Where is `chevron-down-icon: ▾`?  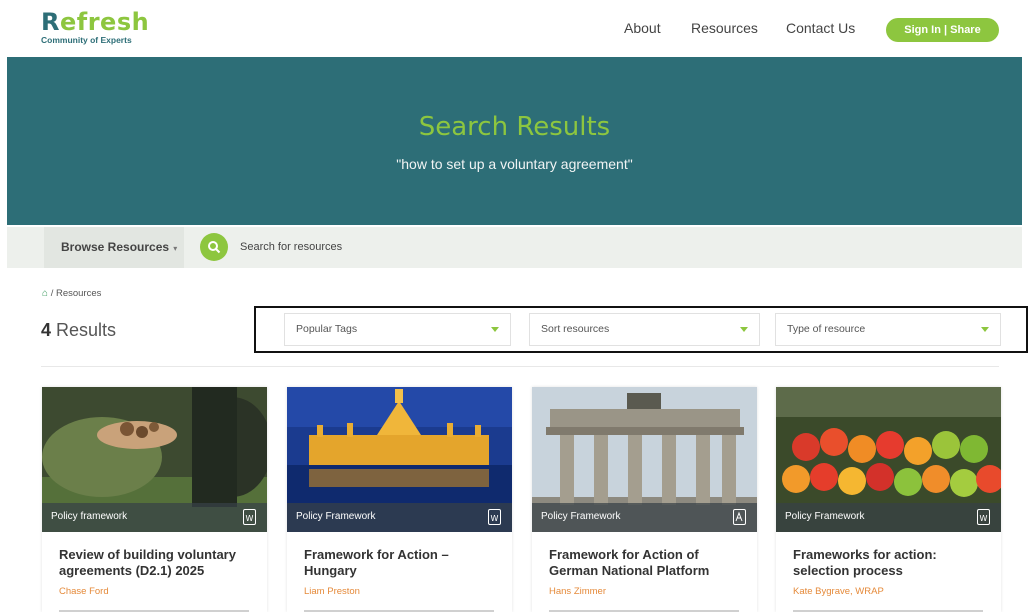 chevron-down-icon: ▾ is located at coordinates (174, 248).